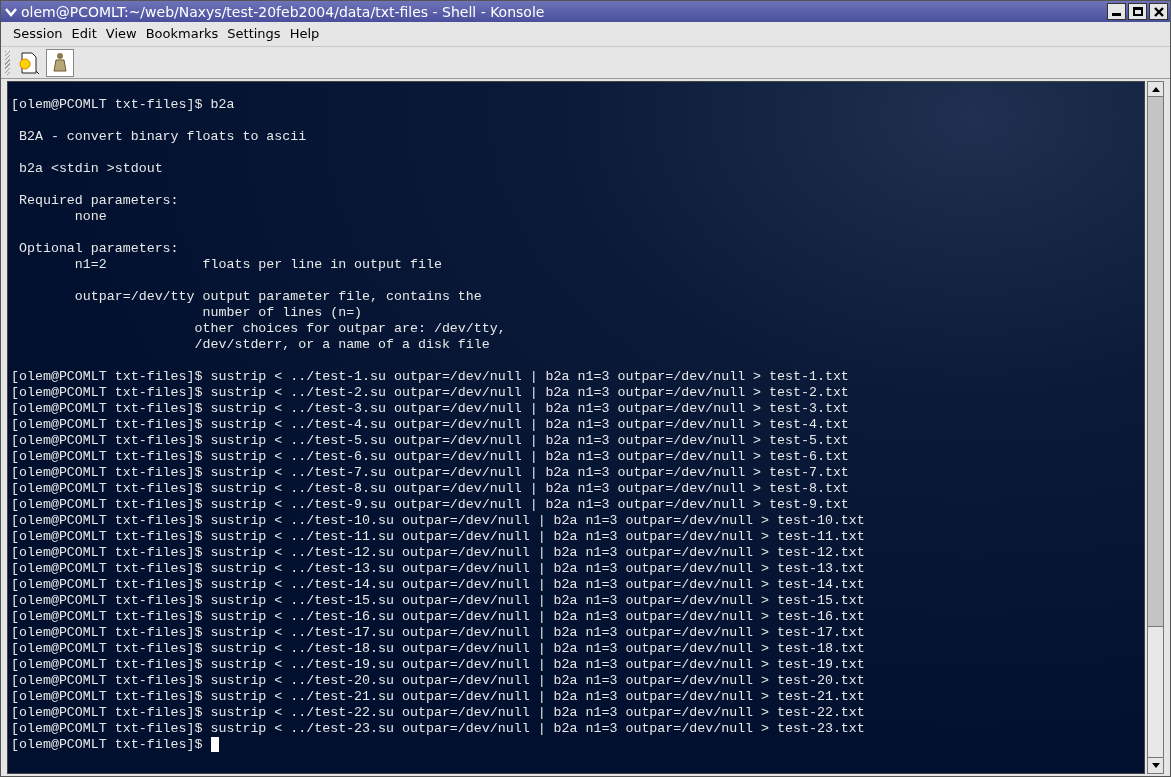  What do you see at coordinates (107, 745) in the screenshot?
I see `terminal-line: [olem@PCOMLT txt-files]$` at bounding box center [107, 745].